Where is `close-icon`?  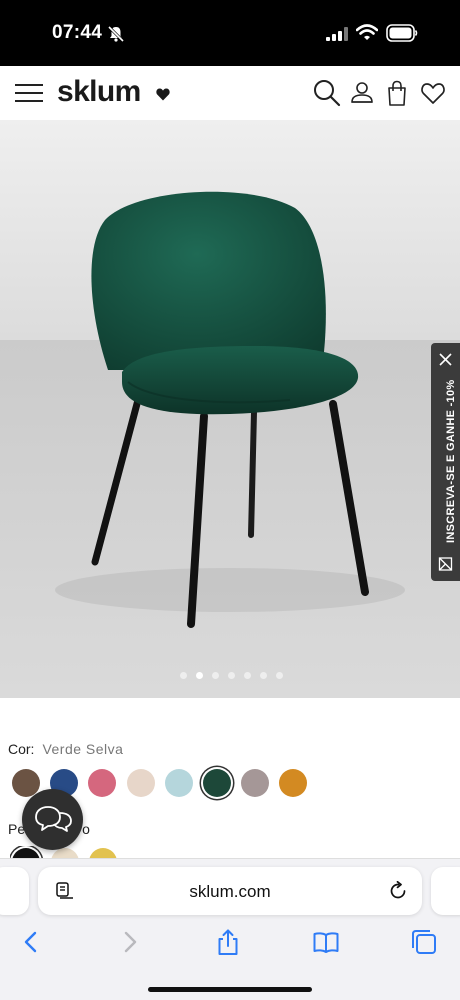 close-icon is located at coordinates (445, 359).